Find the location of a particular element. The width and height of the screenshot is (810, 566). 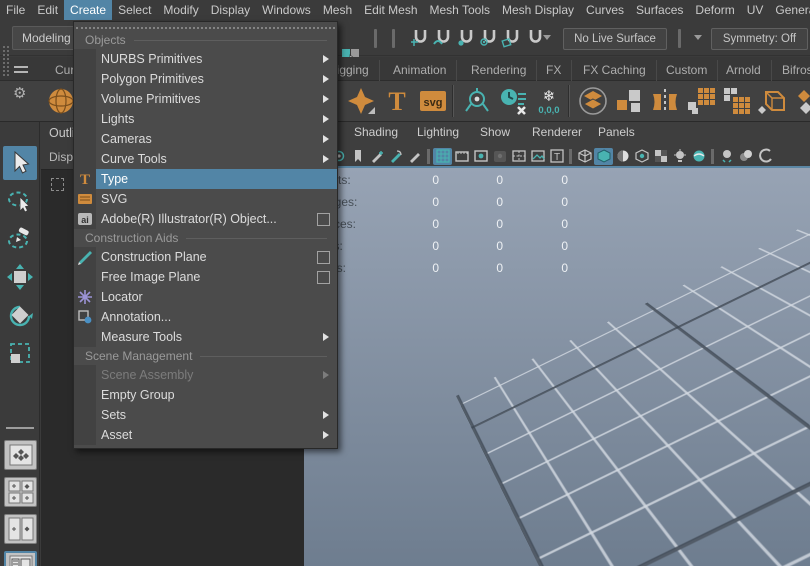

menu-item-empty-group: Empty Group is located at coordinates (205, 395).